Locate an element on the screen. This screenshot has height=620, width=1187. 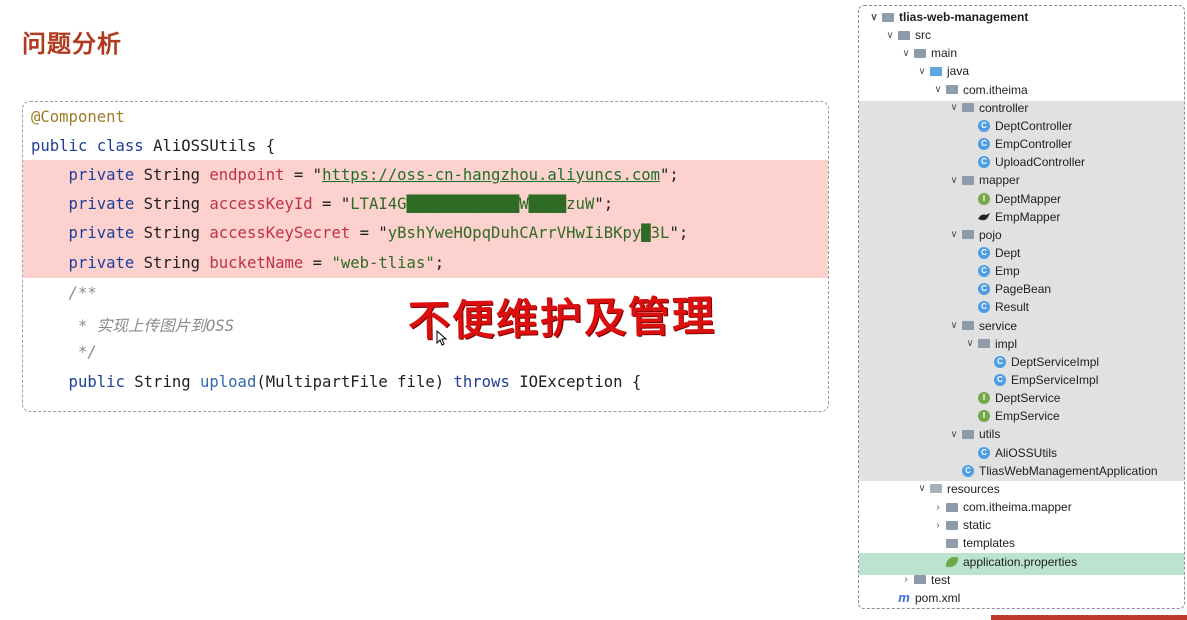
code-token: private is located at coordinates (87, 233).